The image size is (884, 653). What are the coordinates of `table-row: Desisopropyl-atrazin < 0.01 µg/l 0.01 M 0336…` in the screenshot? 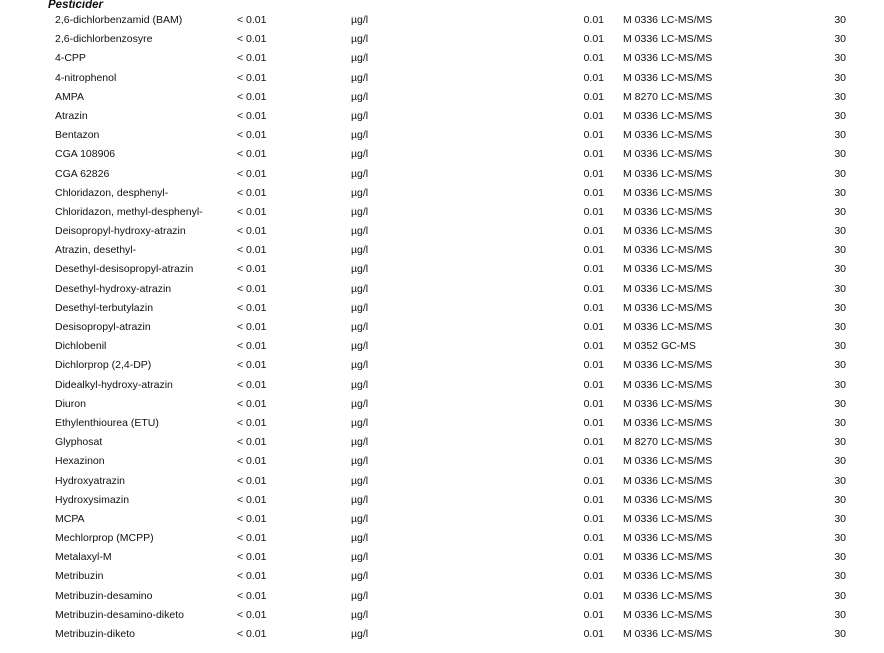 It's located at (442, 327).